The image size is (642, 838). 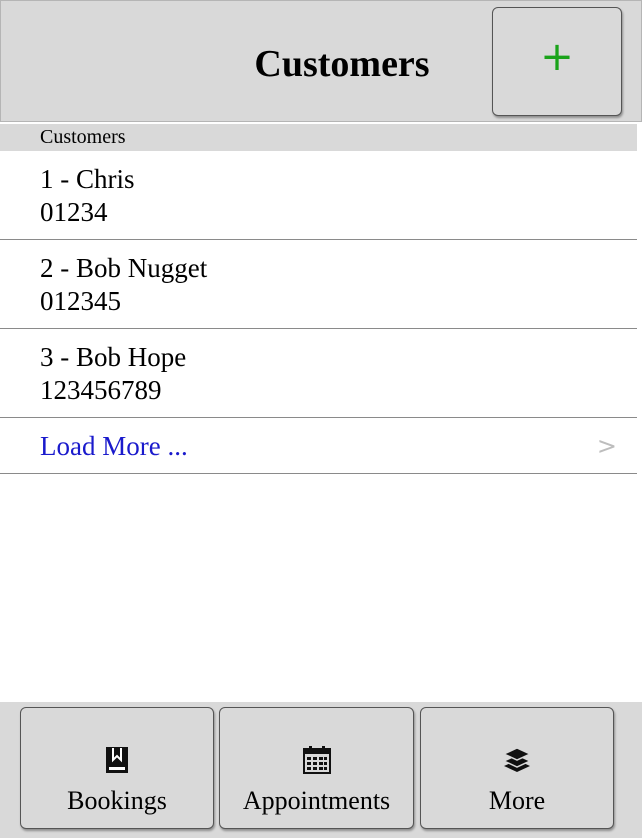 What do you see at coordinates (318, 195) in the screenshot?
I see `list-item: 1 - Chris 01234` at bounding box center [318, 195].